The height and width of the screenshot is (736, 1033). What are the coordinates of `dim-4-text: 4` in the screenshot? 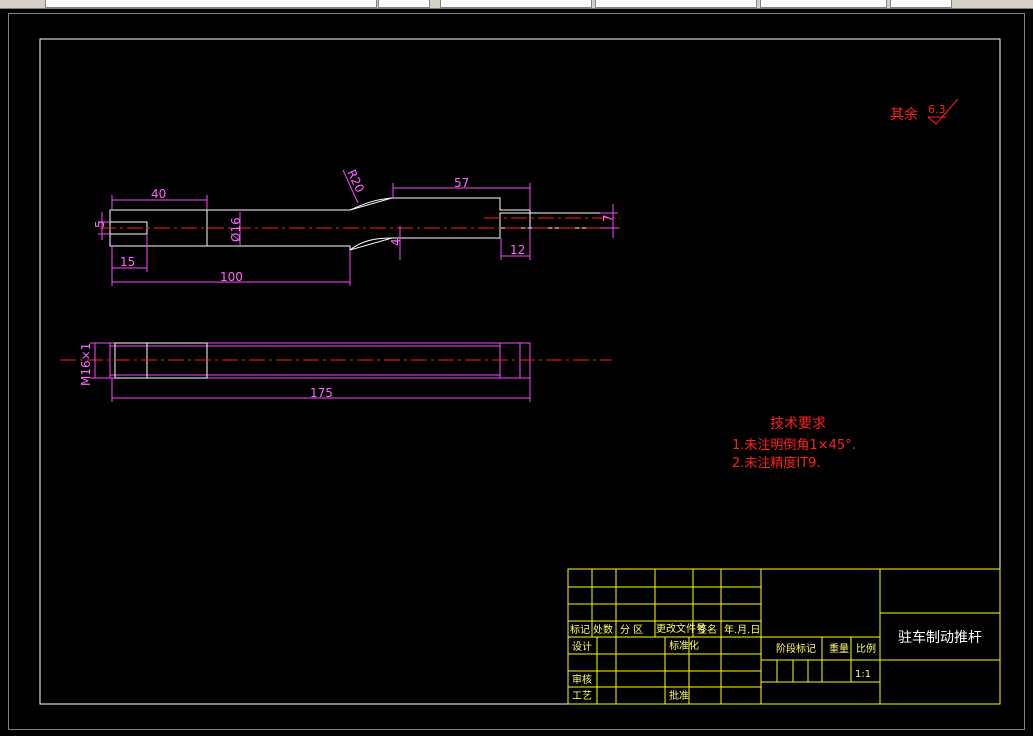 It's located at (396, 242).